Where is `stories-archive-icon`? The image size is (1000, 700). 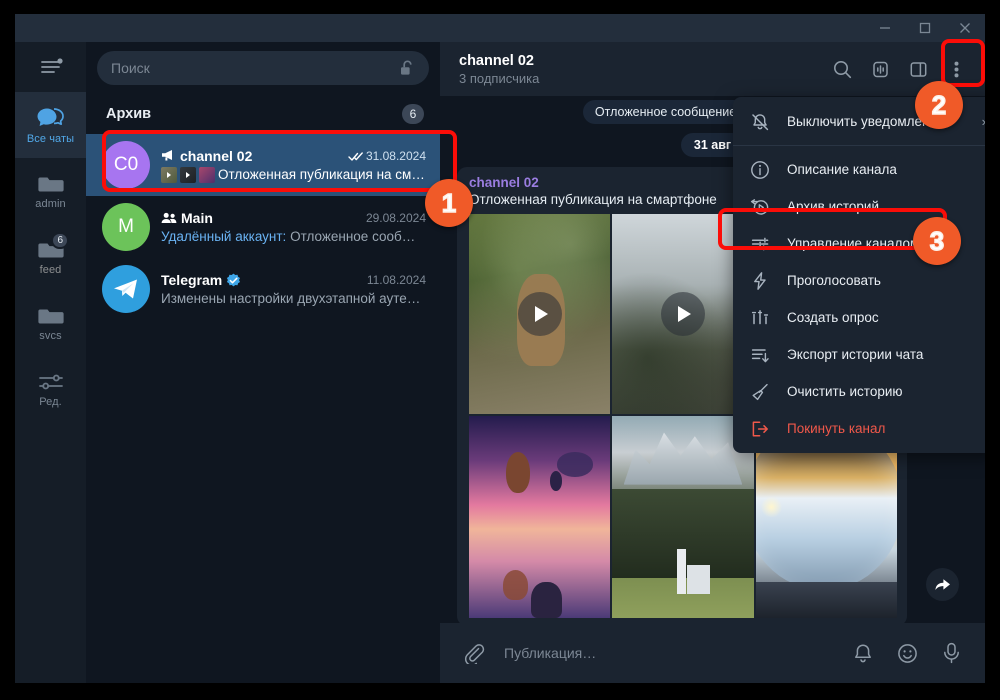
stories-archive-icon is located at coordinates (880, 69).